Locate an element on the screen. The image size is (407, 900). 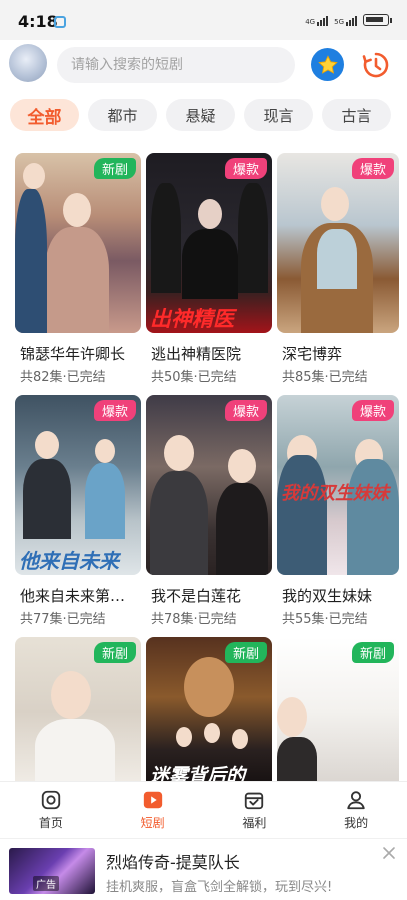
signal-5g-label: 5G is located at coordinates (339, 22).